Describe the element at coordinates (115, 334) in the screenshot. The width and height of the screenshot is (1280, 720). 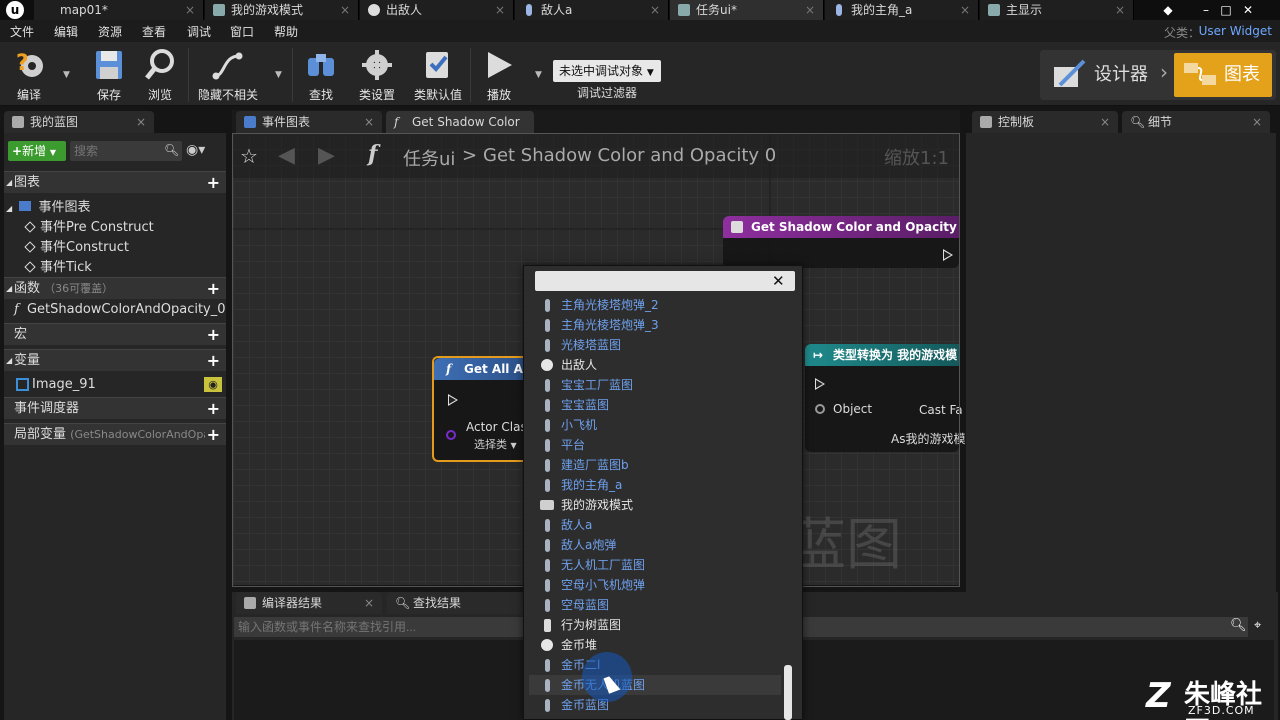
I see `section-macros: 宏 +` at that location.